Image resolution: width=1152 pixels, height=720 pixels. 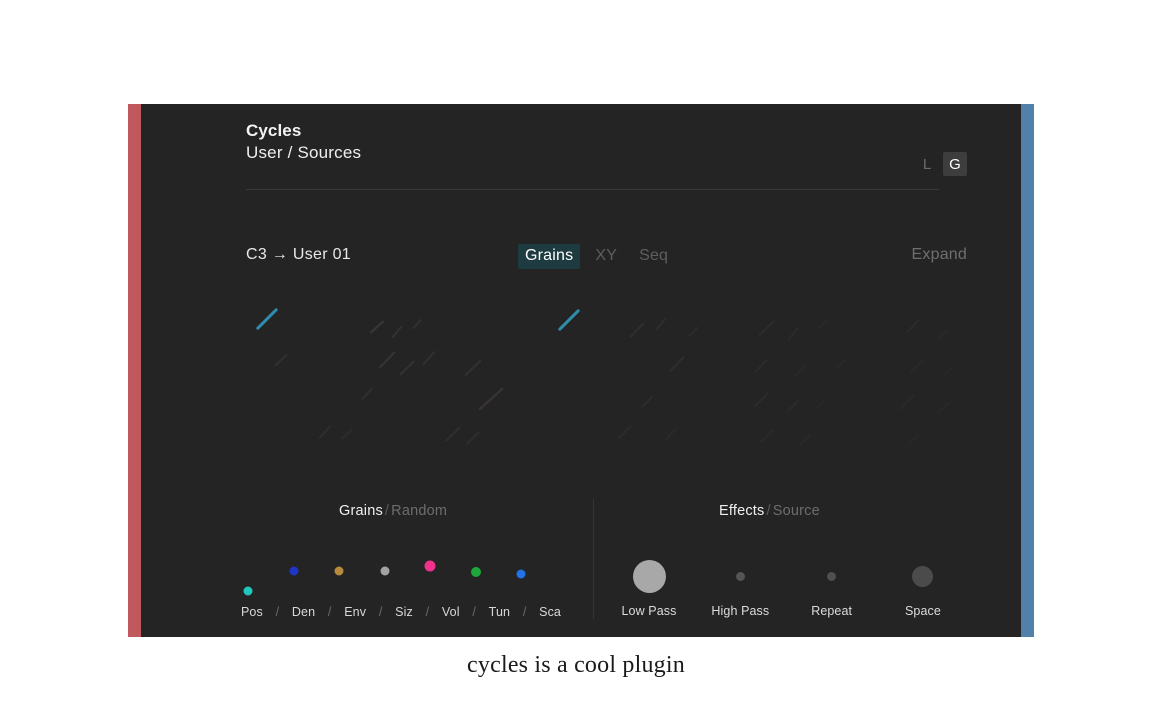 I want to click on effect-knob-low-pass, so click(x=649, y=576).